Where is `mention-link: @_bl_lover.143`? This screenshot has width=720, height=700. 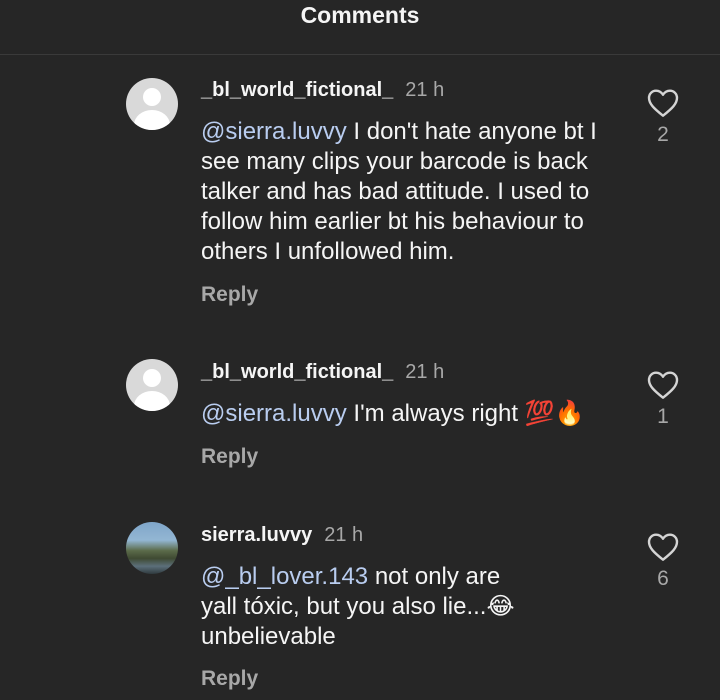 mention-link: @_bl_lover.143 is located at coordinates (284, 576).